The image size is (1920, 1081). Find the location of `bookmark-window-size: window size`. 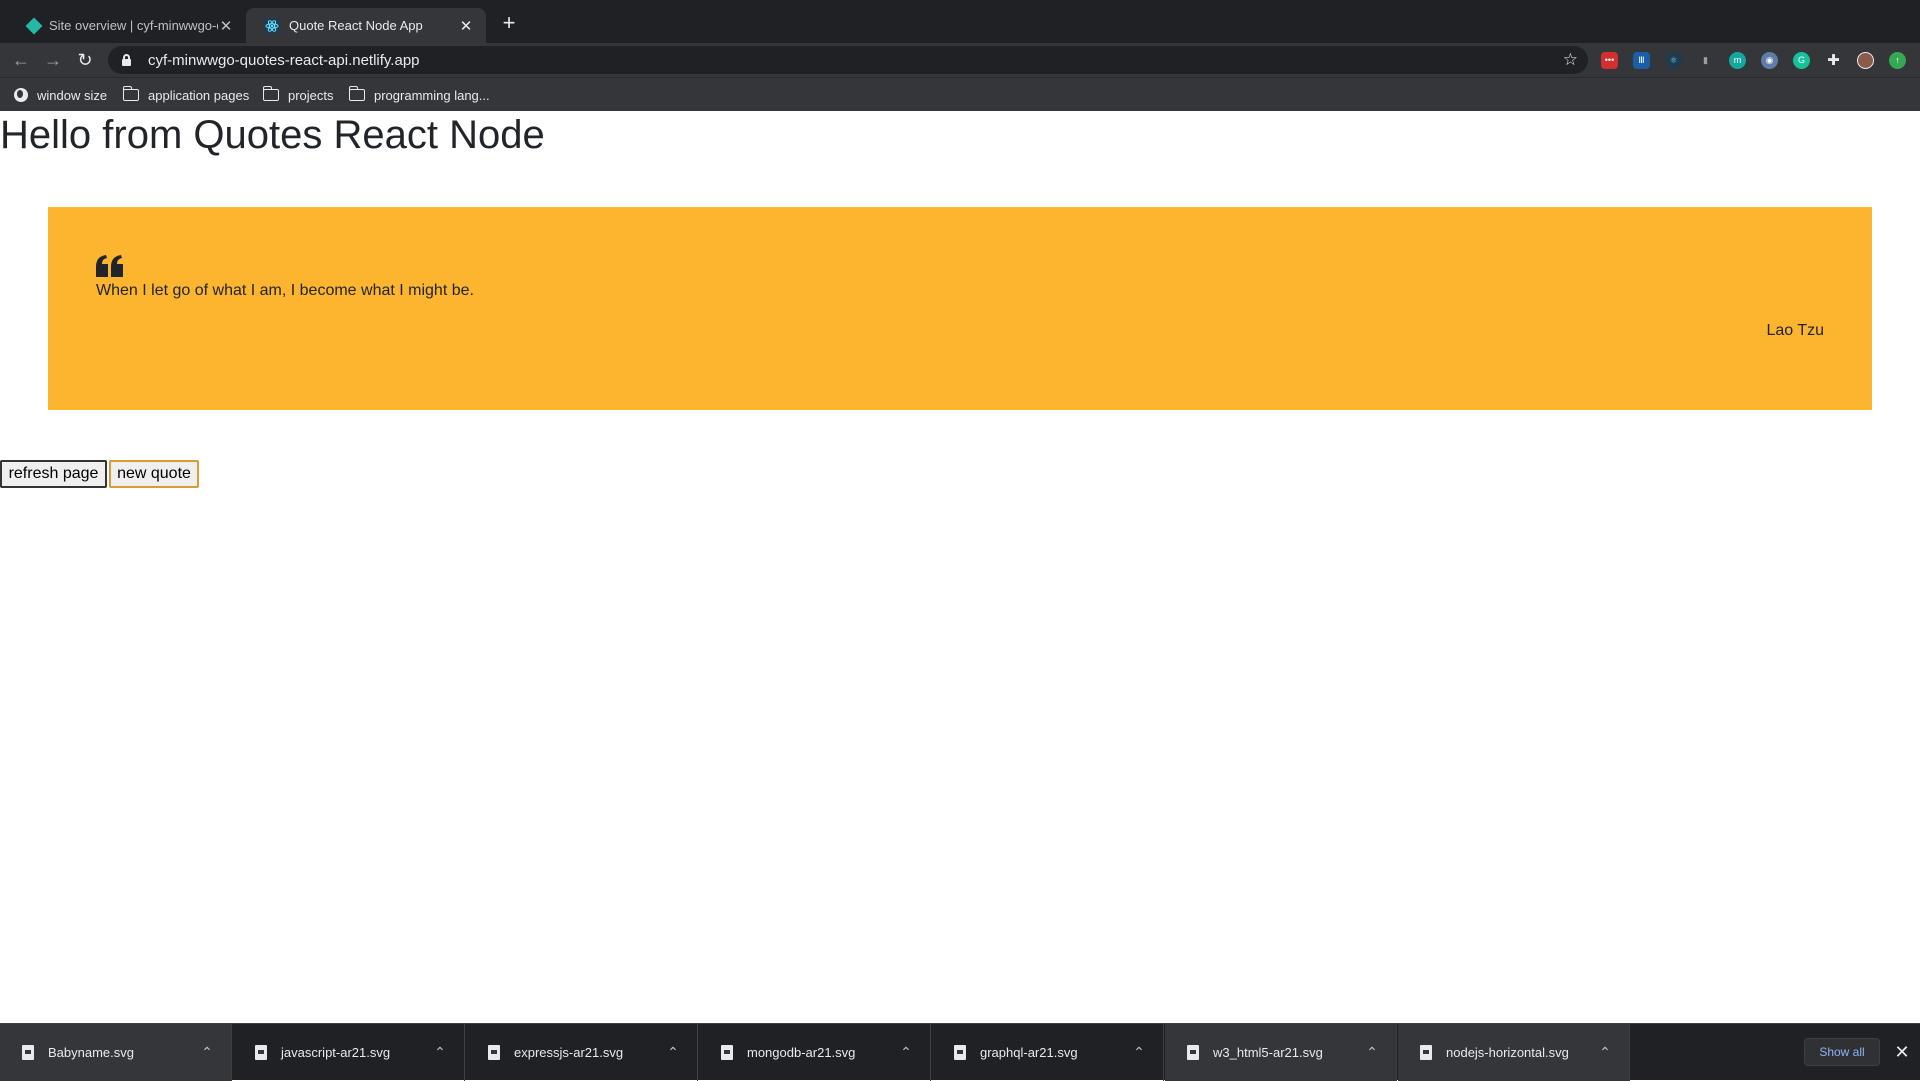

bookmark-window-size: window size is located at coordinates (60, 95).